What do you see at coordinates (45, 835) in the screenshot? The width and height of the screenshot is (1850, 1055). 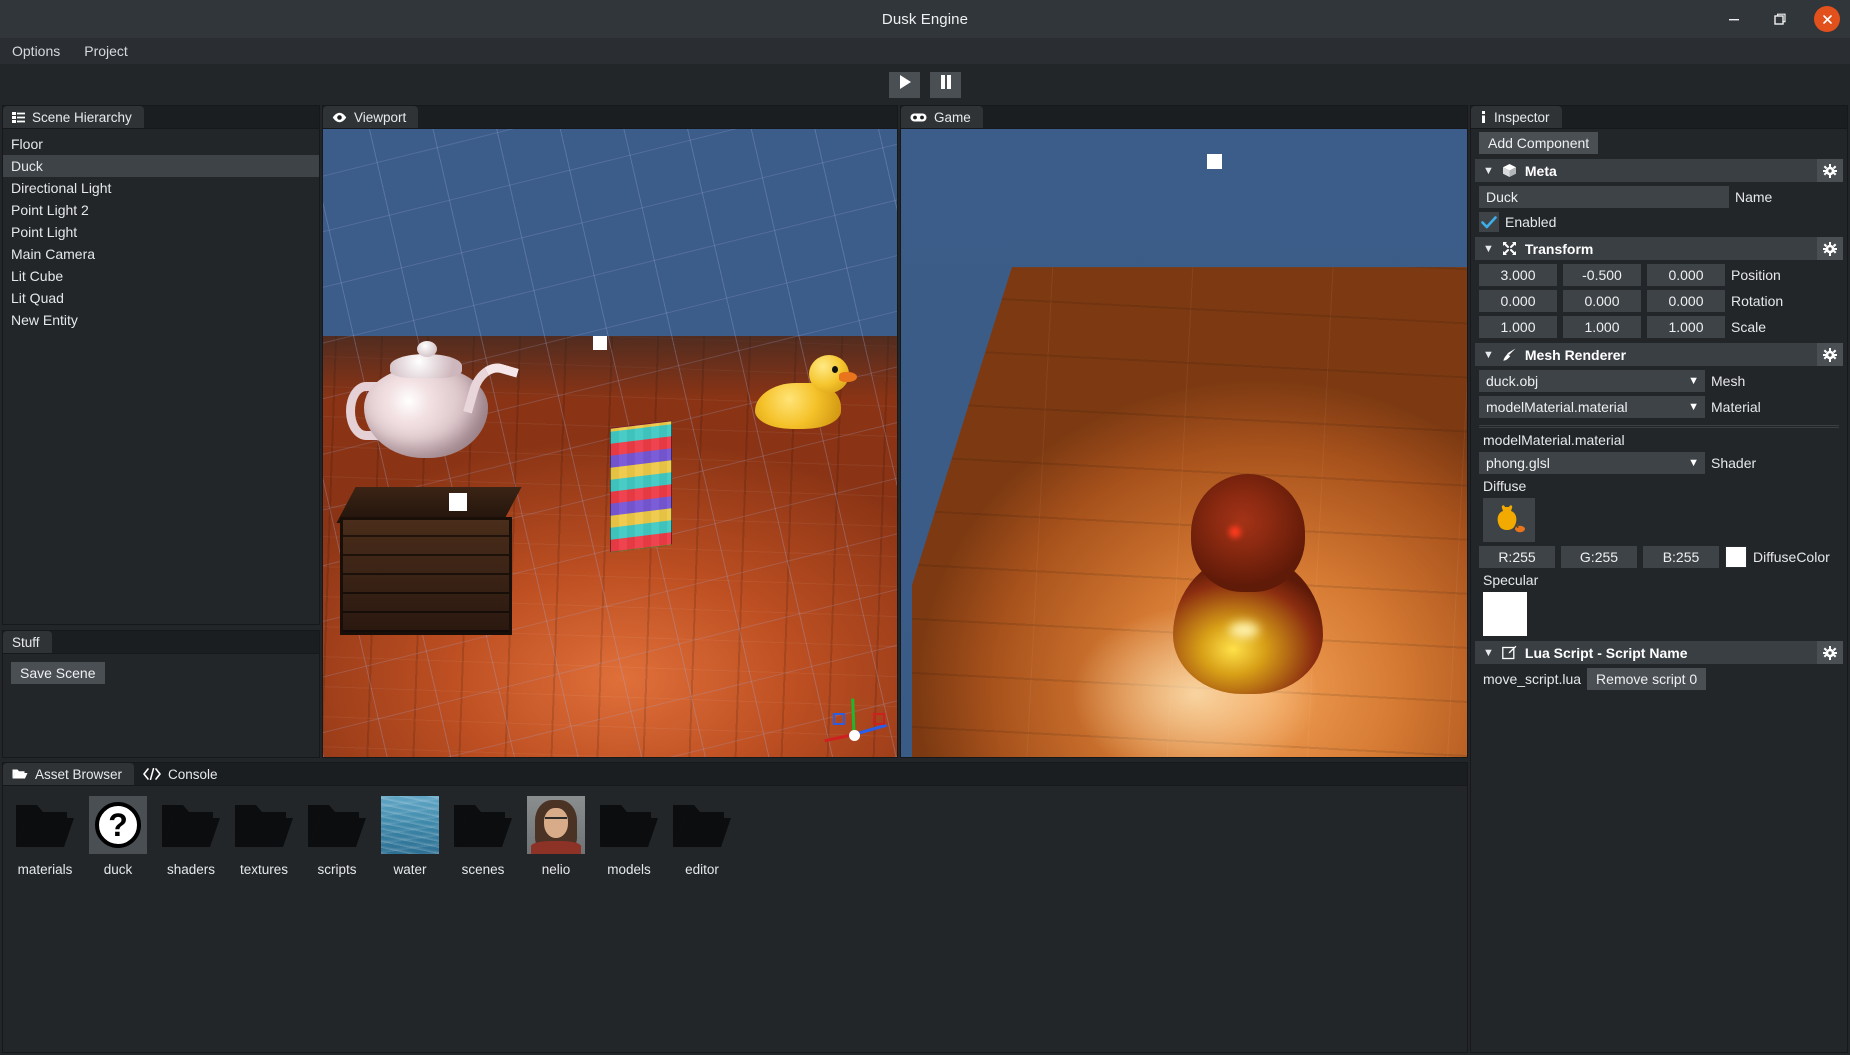 I see `asset-item-materials: materials` at bounding box center [45, 835].